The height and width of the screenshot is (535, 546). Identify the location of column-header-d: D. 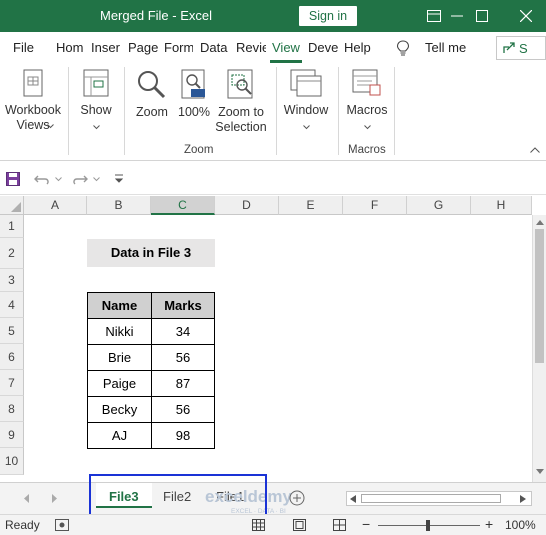
(247, 205).